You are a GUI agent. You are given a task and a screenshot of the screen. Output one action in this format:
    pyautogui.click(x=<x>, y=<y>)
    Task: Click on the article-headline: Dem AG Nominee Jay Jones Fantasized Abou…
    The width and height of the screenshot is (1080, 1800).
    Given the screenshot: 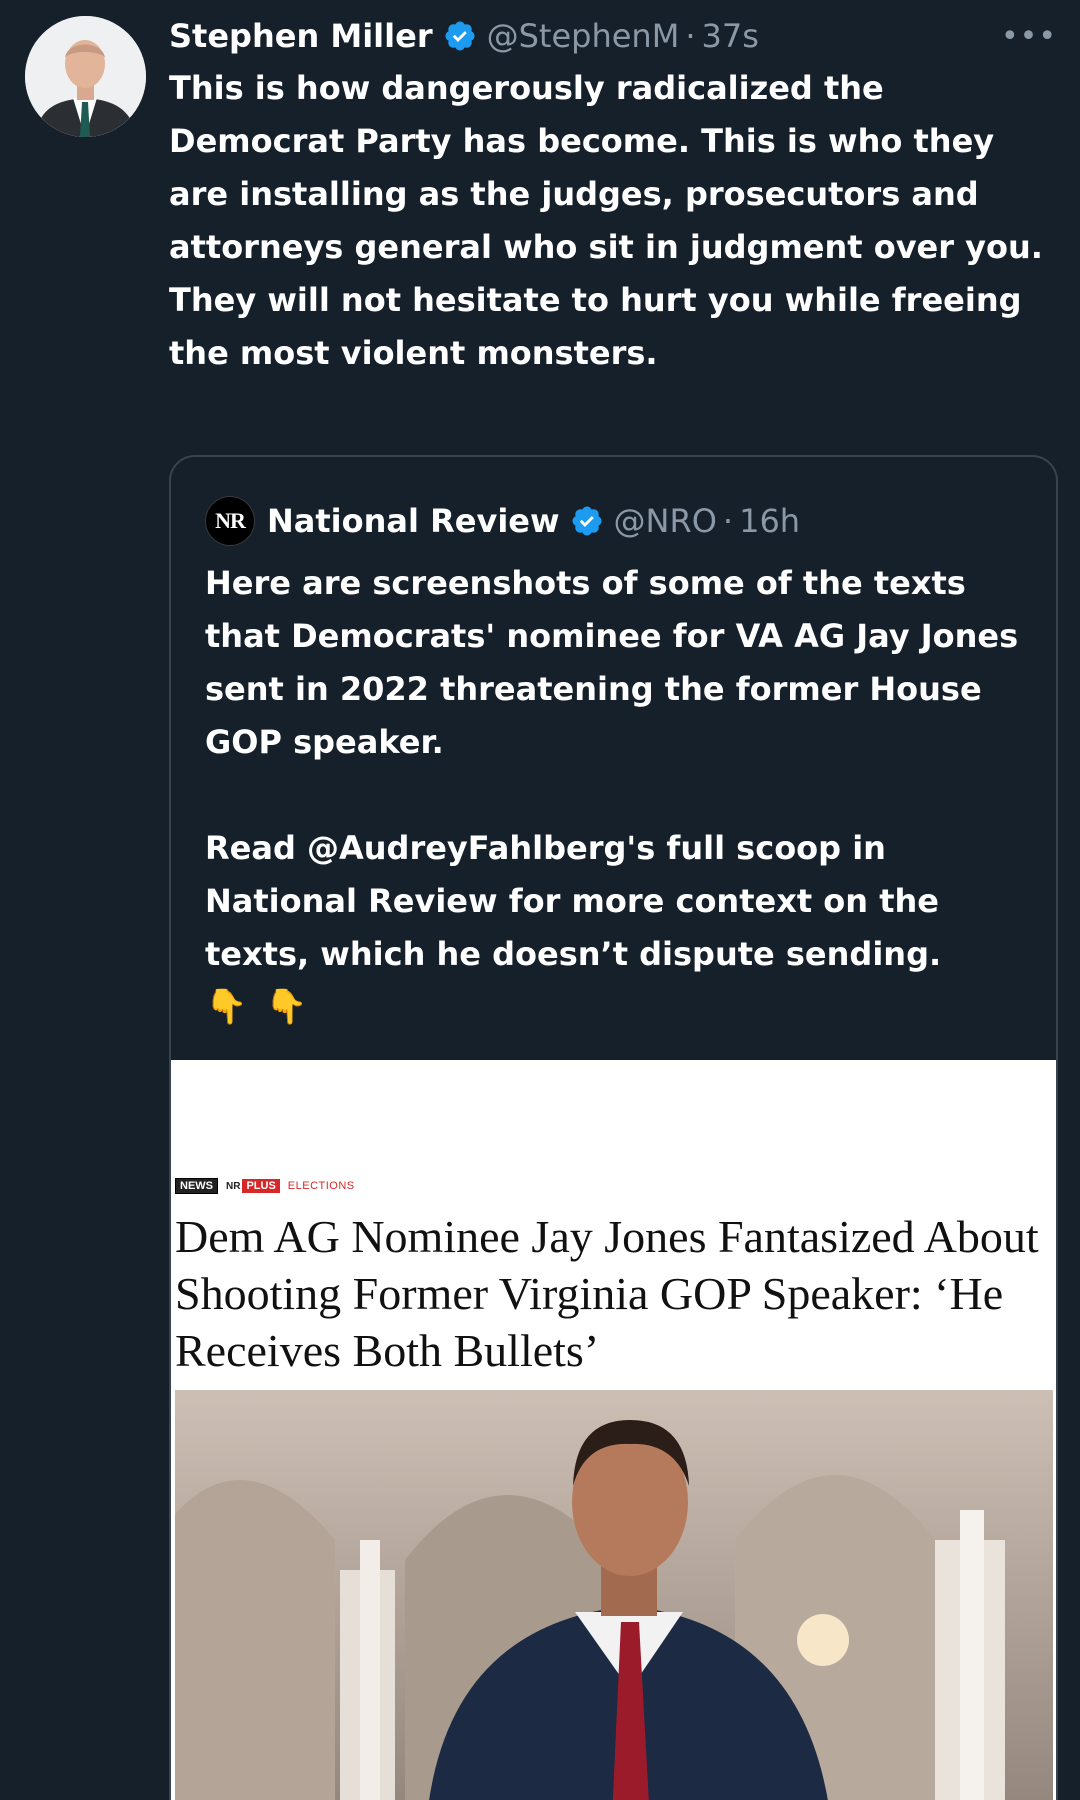 What is the action you would take?
    pyautogui.click(x=607, y=1293)
    